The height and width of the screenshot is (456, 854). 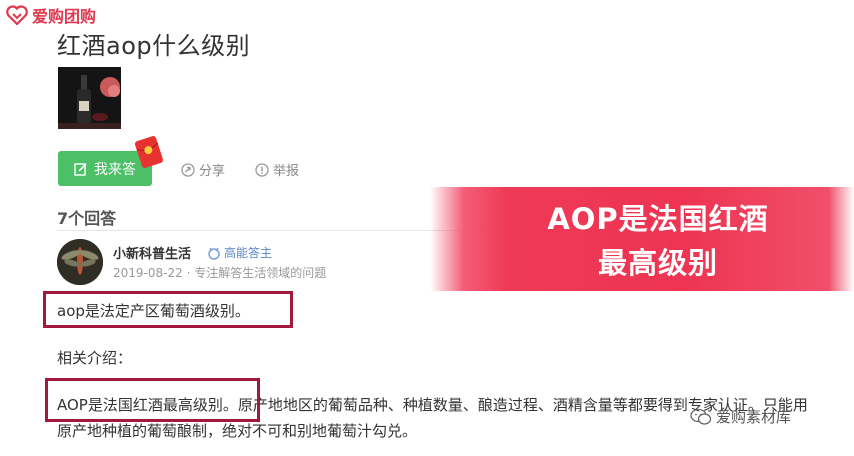 I want to click on avatar, so click(x=80, y=262).